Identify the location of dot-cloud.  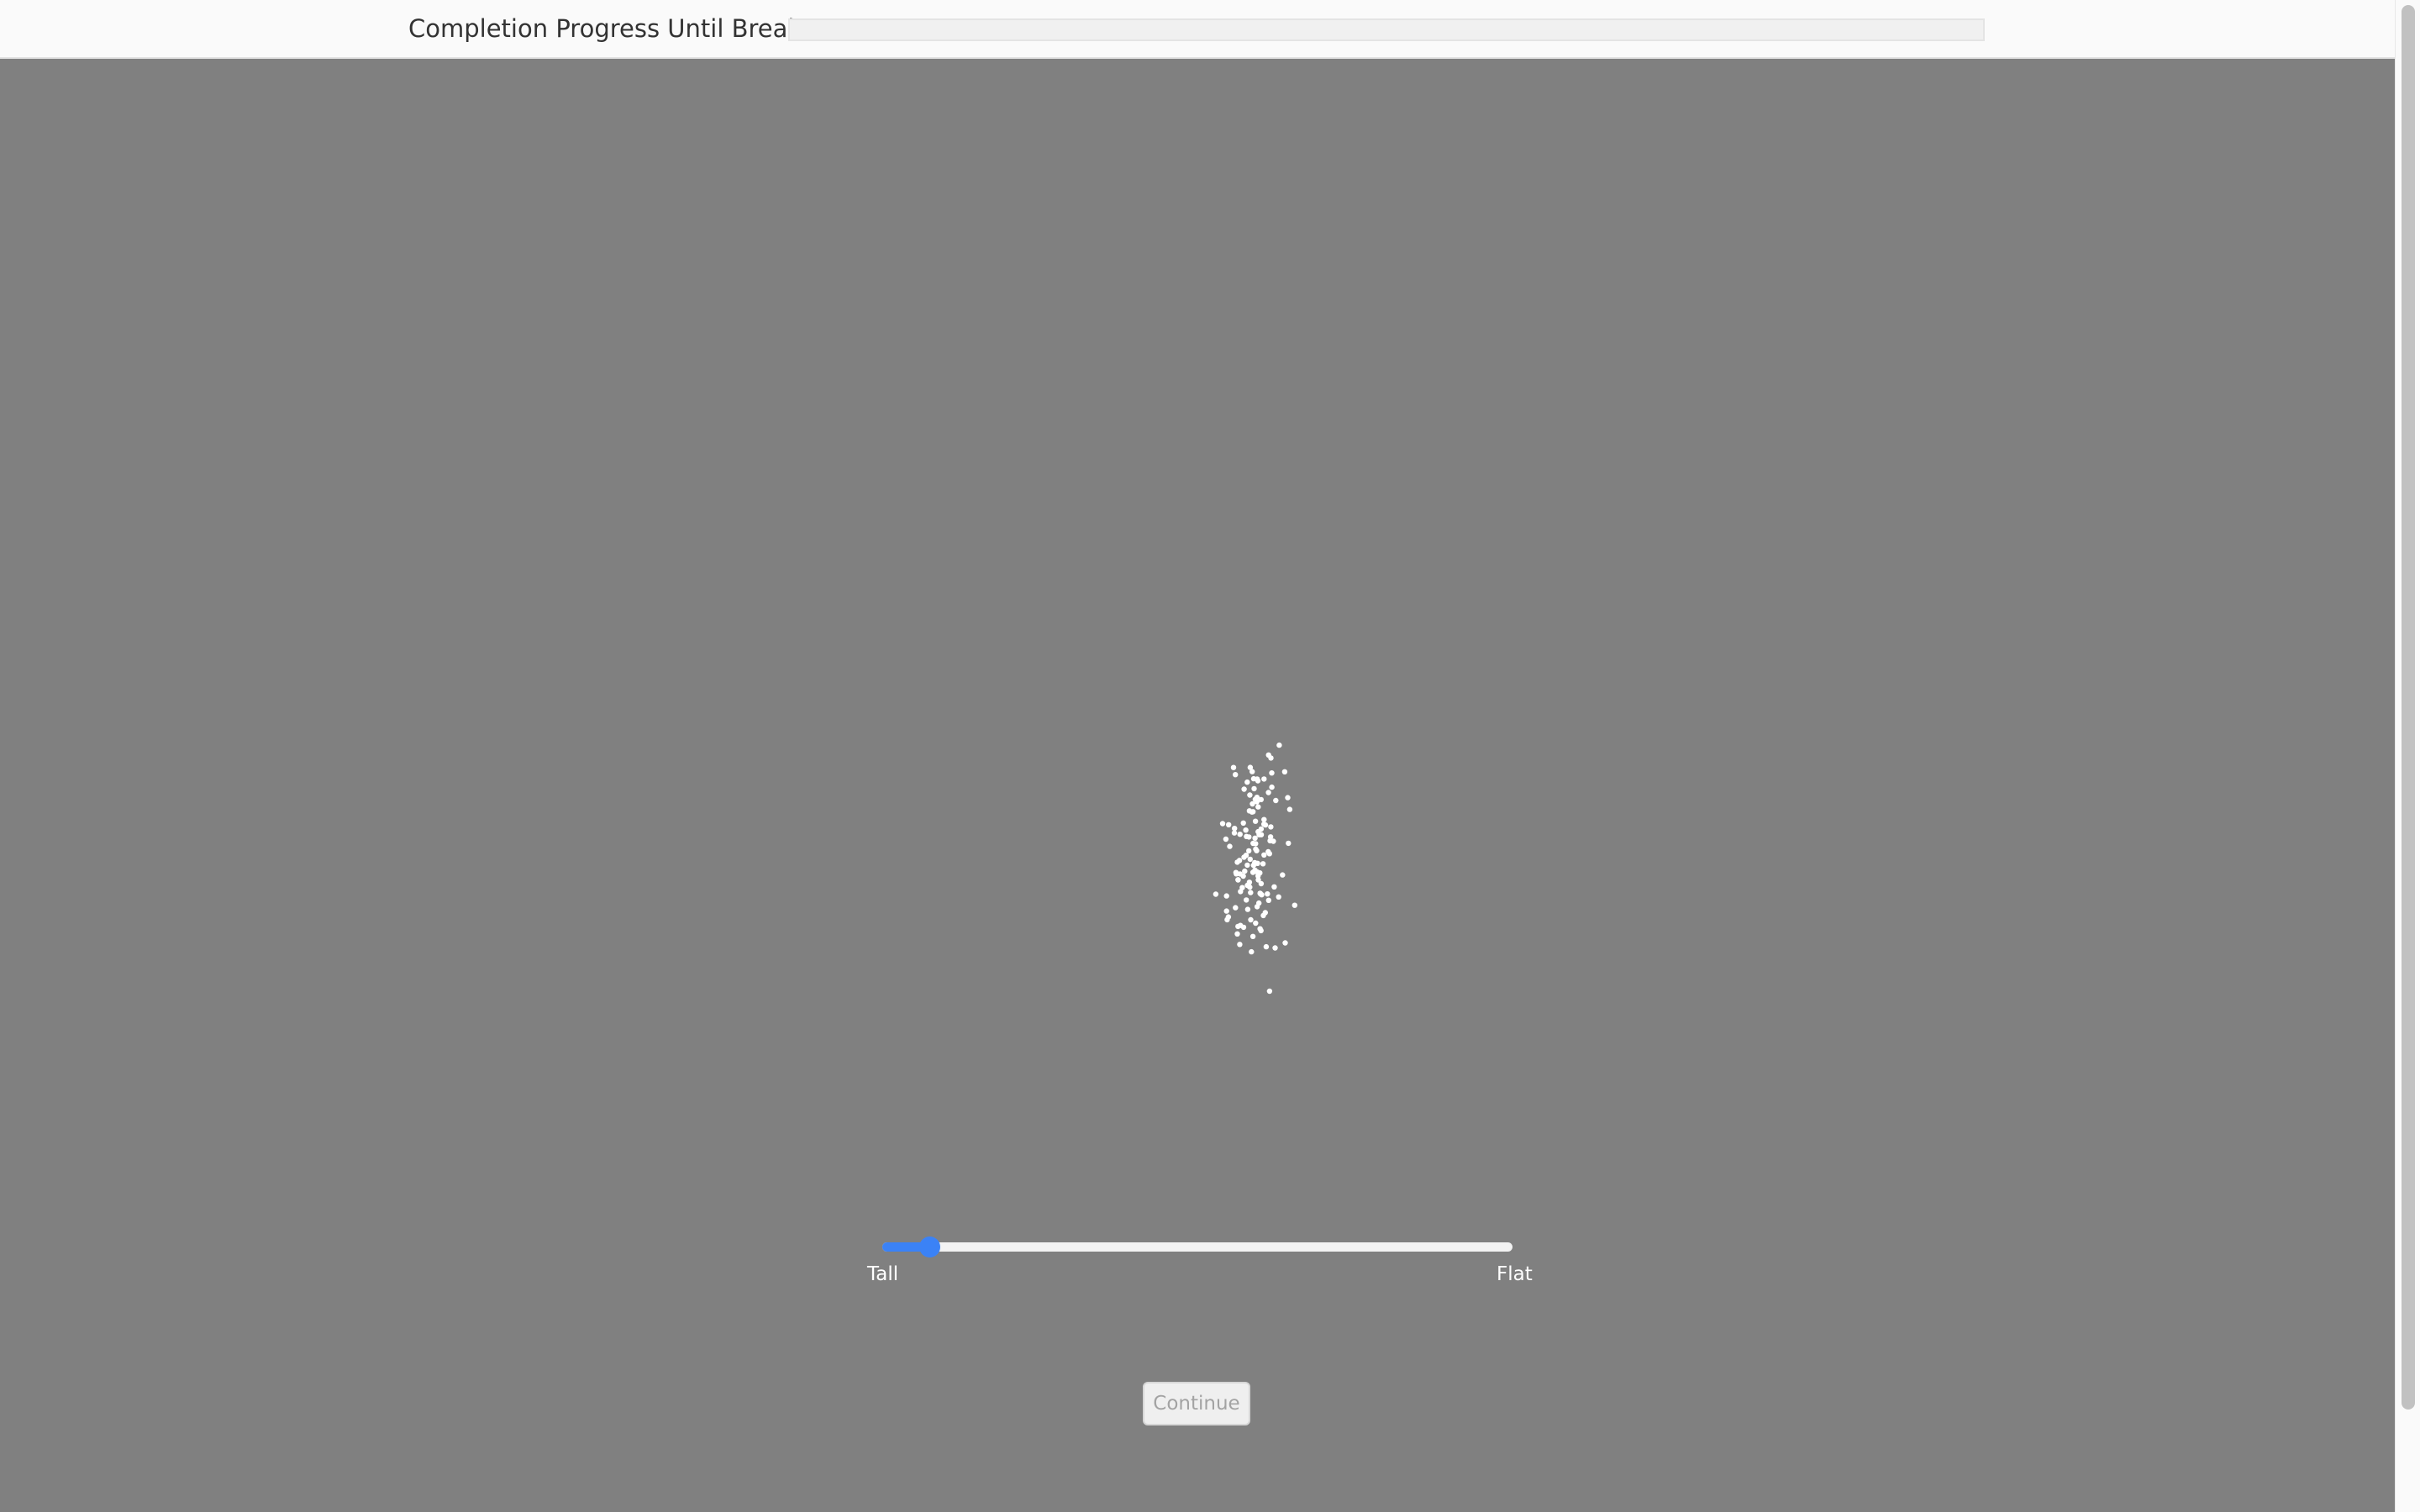
(1255, 868).